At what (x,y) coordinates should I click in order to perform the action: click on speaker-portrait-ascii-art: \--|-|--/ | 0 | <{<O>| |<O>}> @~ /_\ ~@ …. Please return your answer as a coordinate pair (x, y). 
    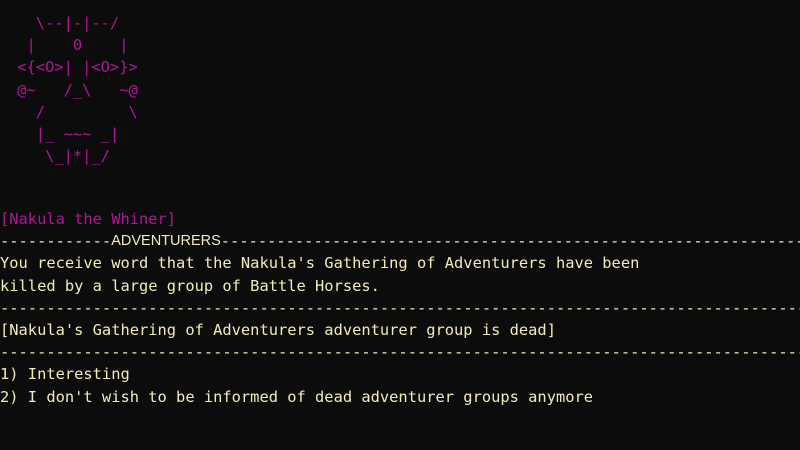
    Looking at the image, I should click on (77, 90).